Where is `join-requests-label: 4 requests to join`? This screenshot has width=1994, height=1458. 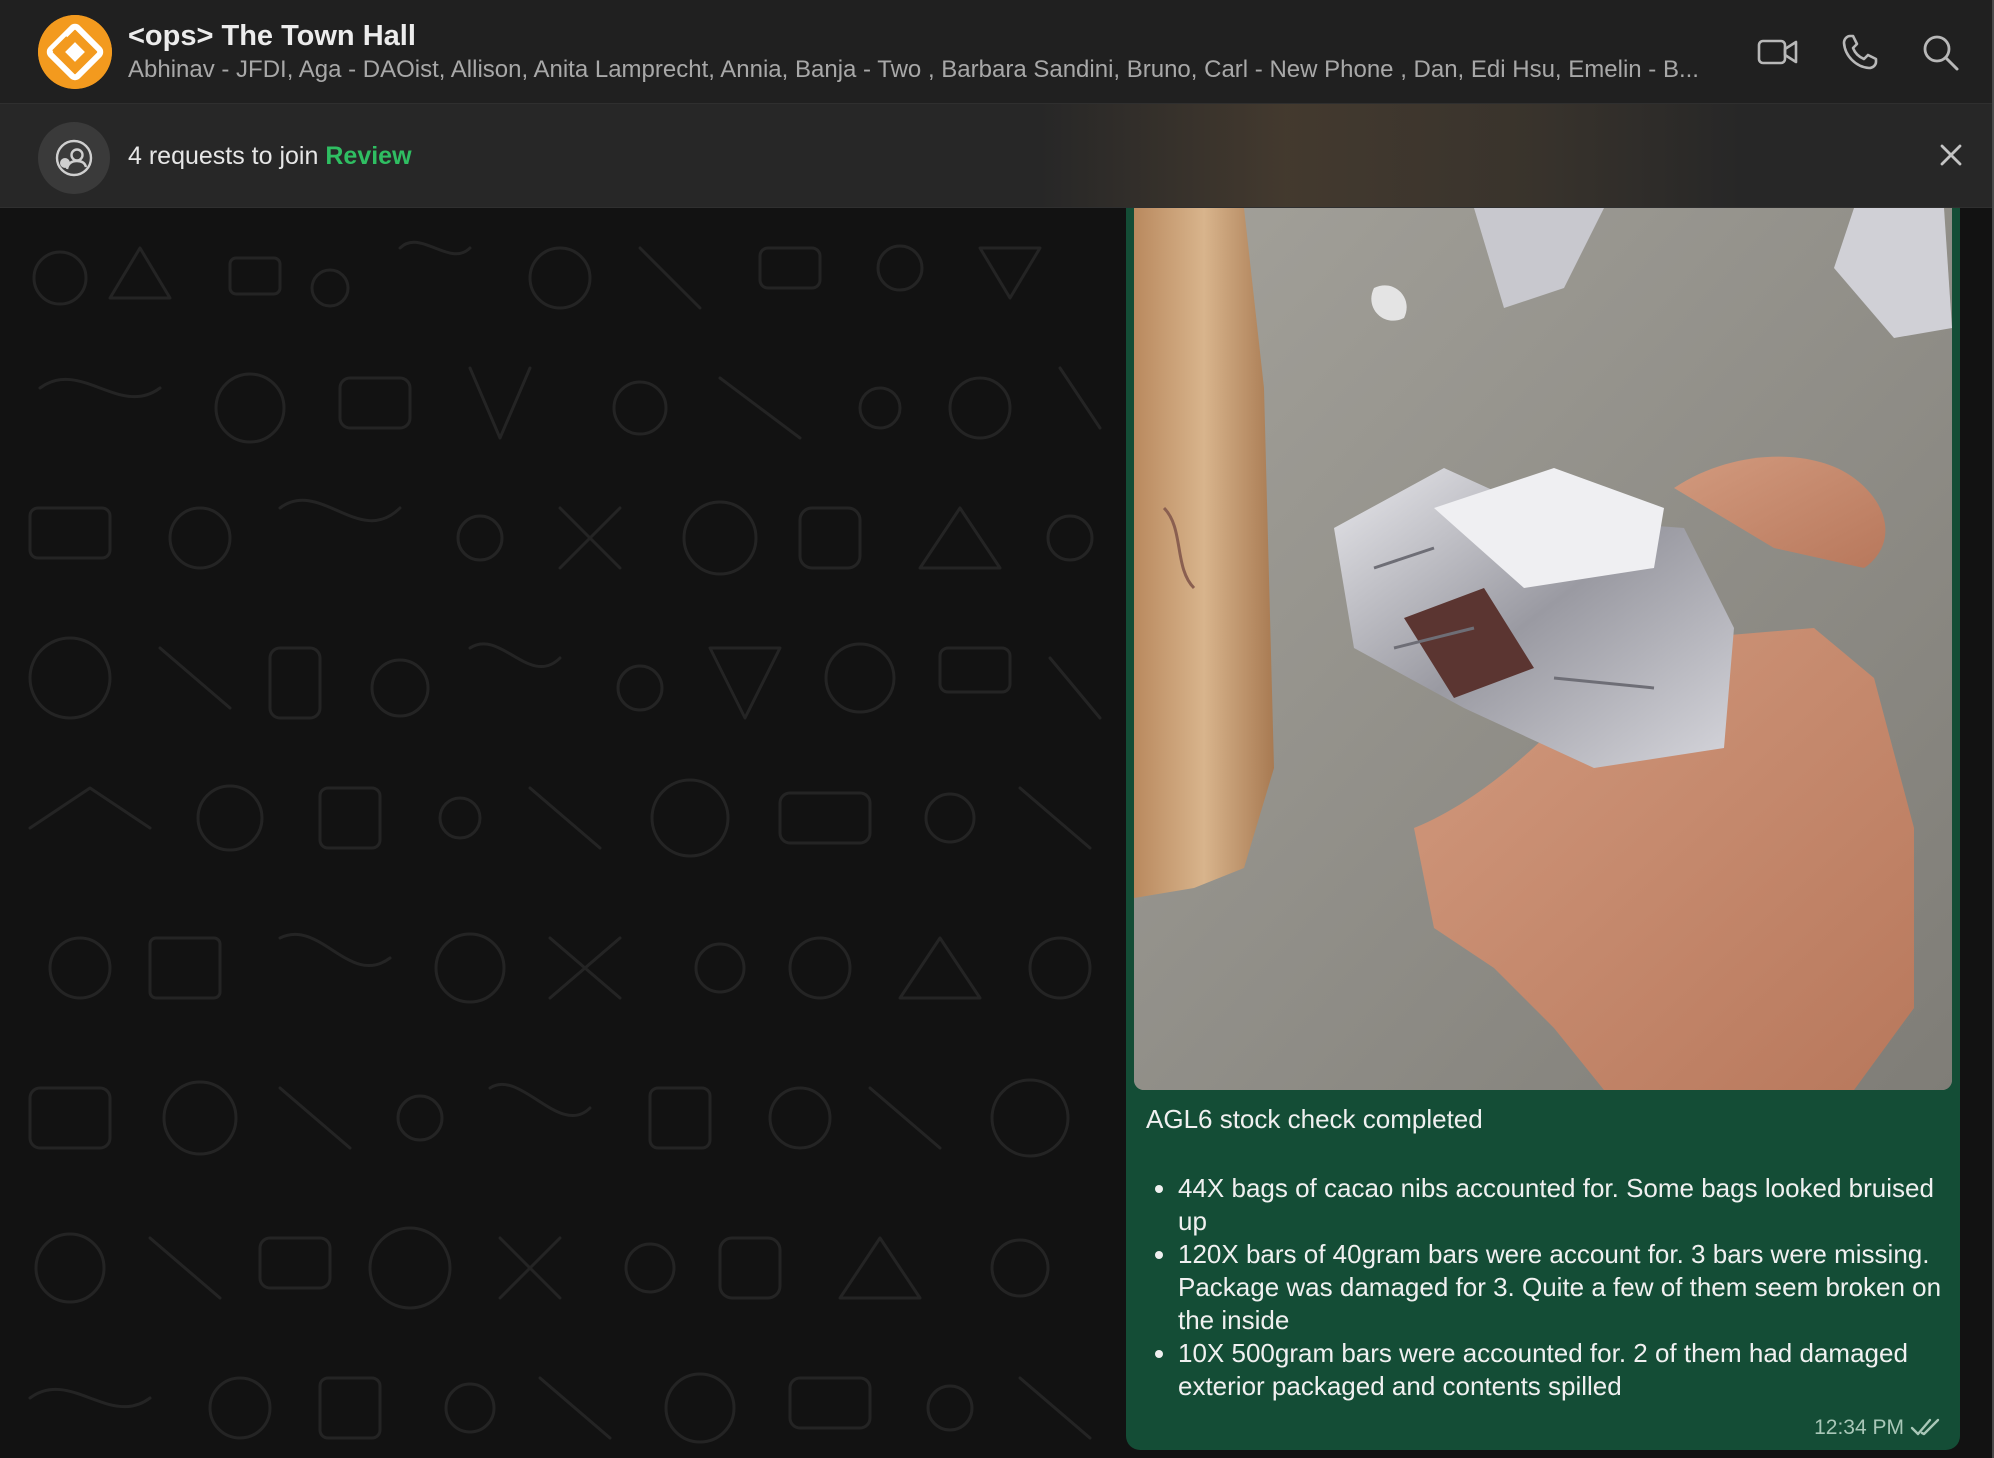
join-requests-label: 4 requests to join is located at coordinates (223, 156).